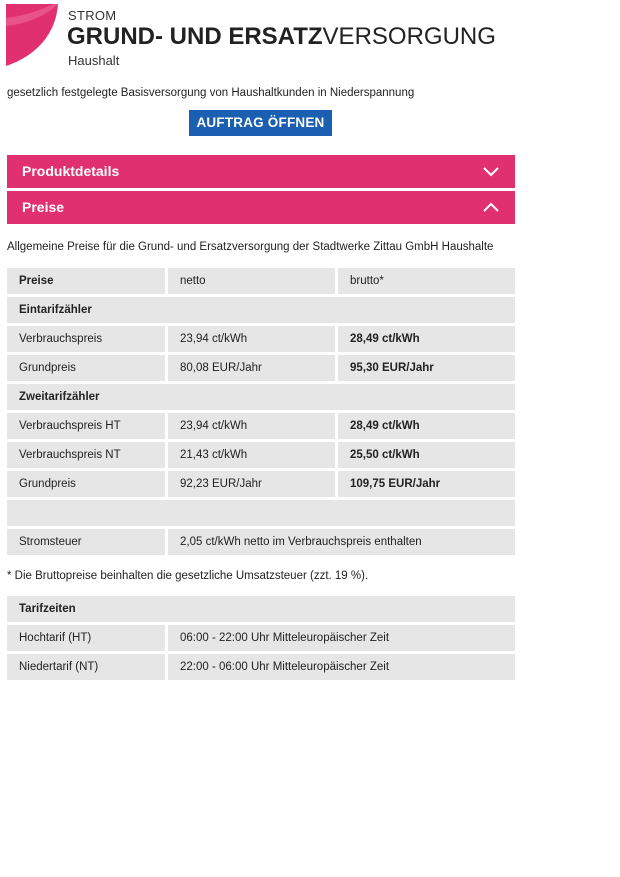  What do you see at coordinates (409, 36) in the screenshot?
I see `page-title-regular: VERSORGUNG` at bounding box center [409, 36].